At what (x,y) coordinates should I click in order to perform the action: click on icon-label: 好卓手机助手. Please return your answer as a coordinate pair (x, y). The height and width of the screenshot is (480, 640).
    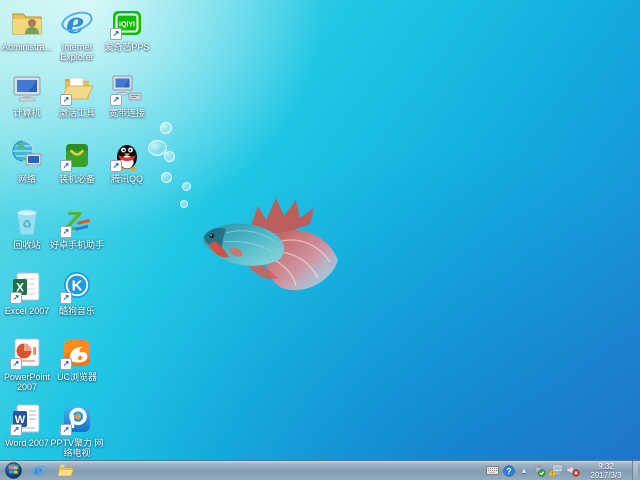
    Looking at the image, I should click on (76, 245).